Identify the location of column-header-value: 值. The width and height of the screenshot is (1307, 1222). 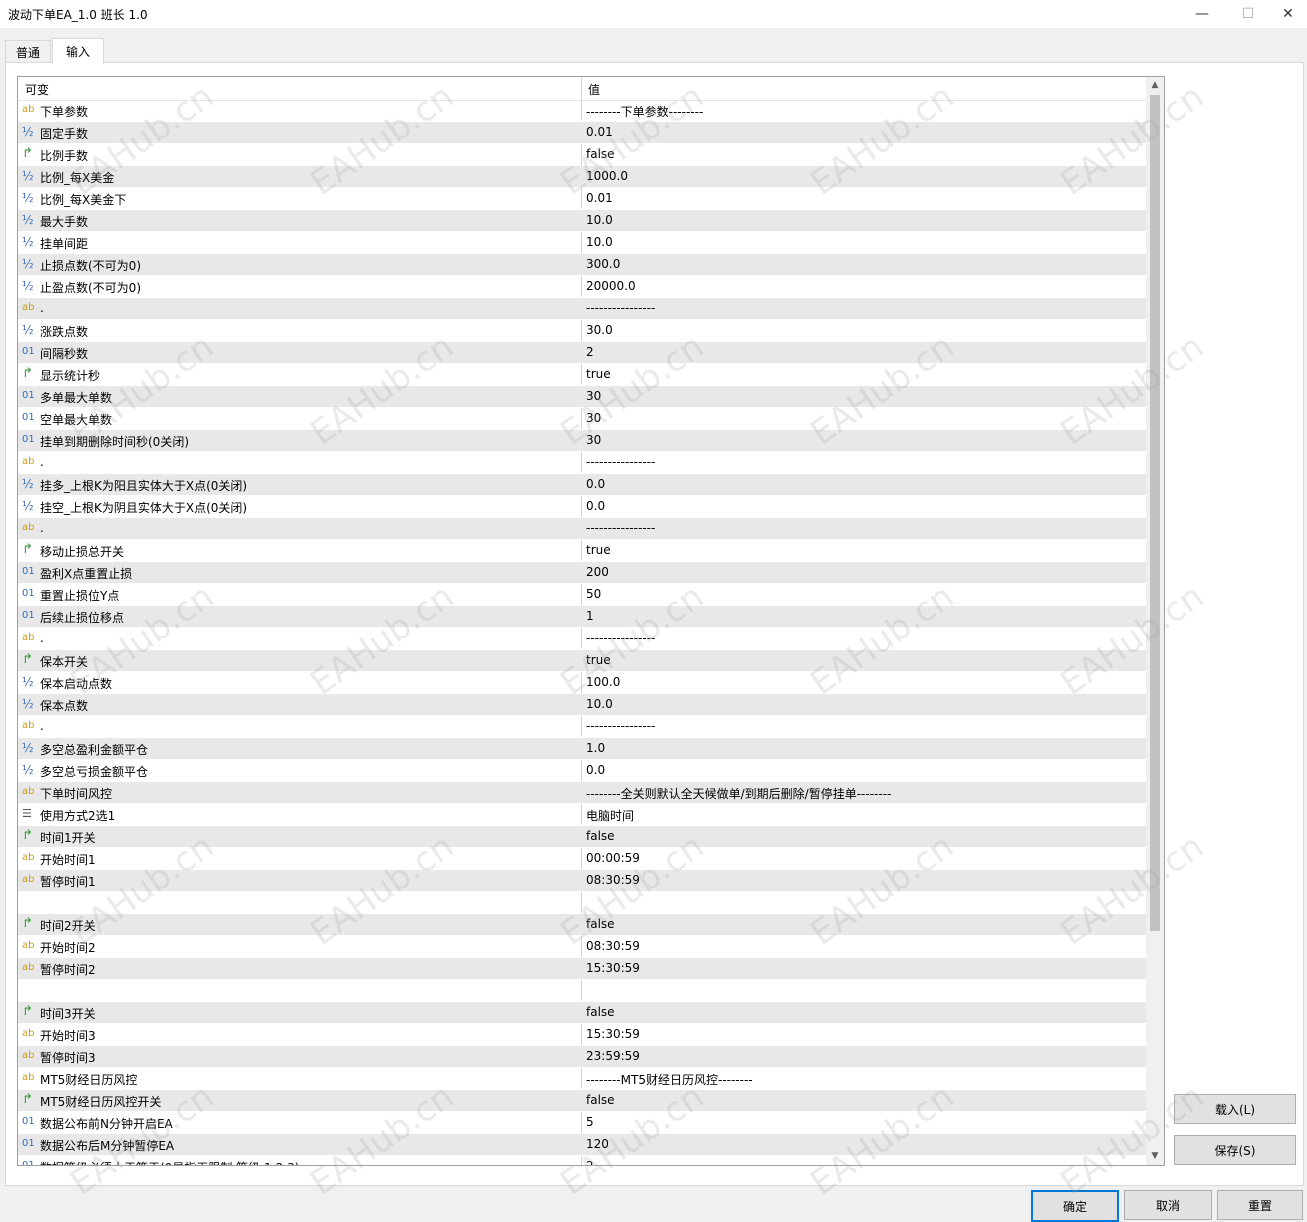
(594, 89).